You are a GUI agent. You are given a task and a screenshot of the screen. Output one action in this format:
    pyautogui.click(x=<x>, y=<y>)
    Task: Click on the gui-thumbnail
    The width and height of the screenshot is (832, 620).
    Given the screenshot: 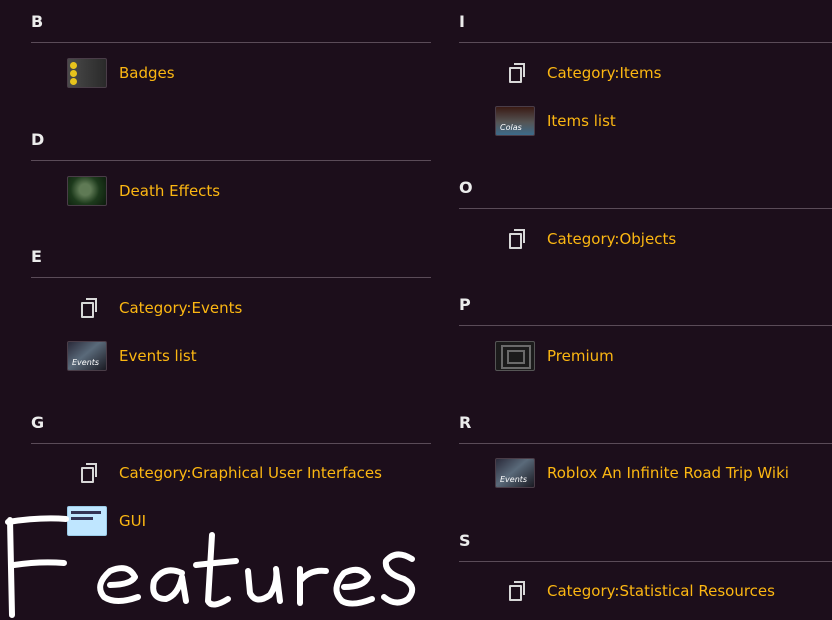 What is the action you would take?
    pyautogui.click(x=87, y=521)
    